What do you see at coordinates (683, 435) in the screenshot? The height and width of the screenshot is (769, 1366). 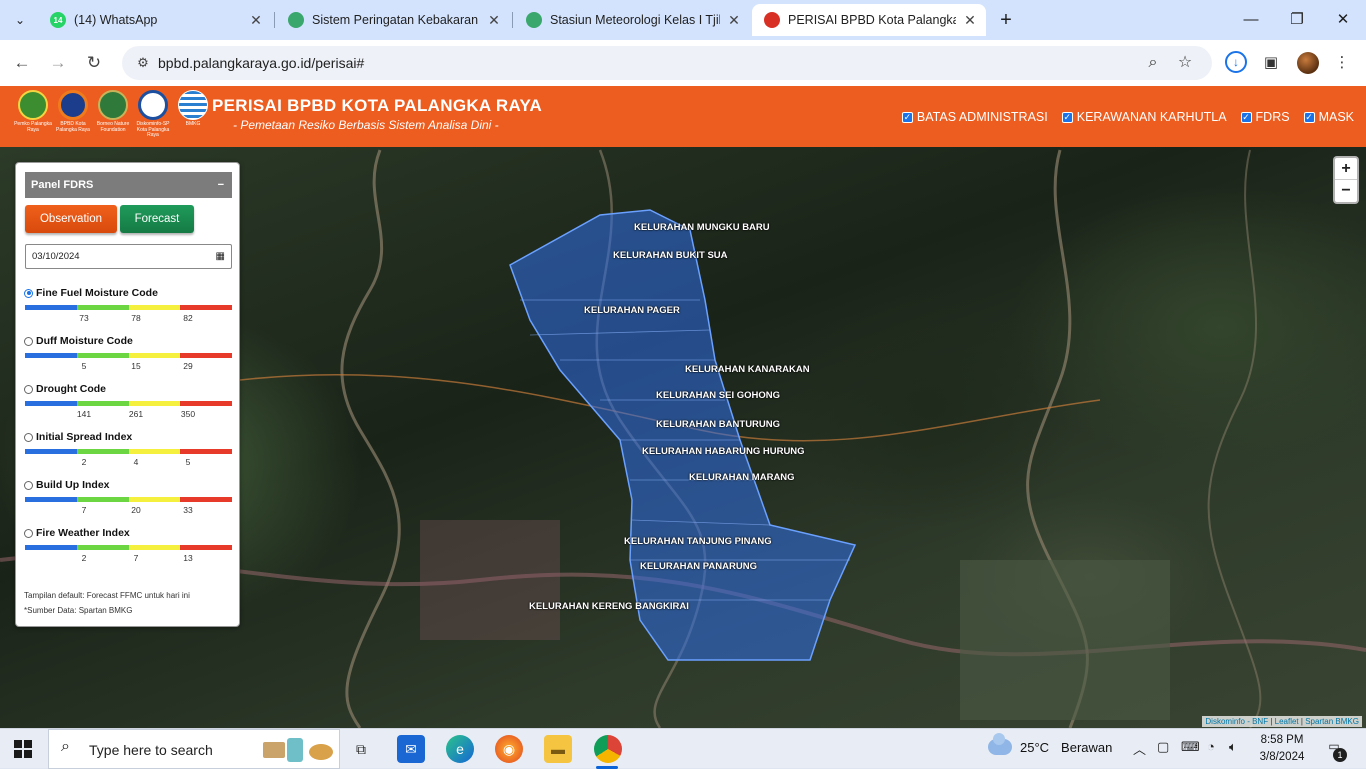 I see `fdrs-polygon` at bounding box center [683, 435].